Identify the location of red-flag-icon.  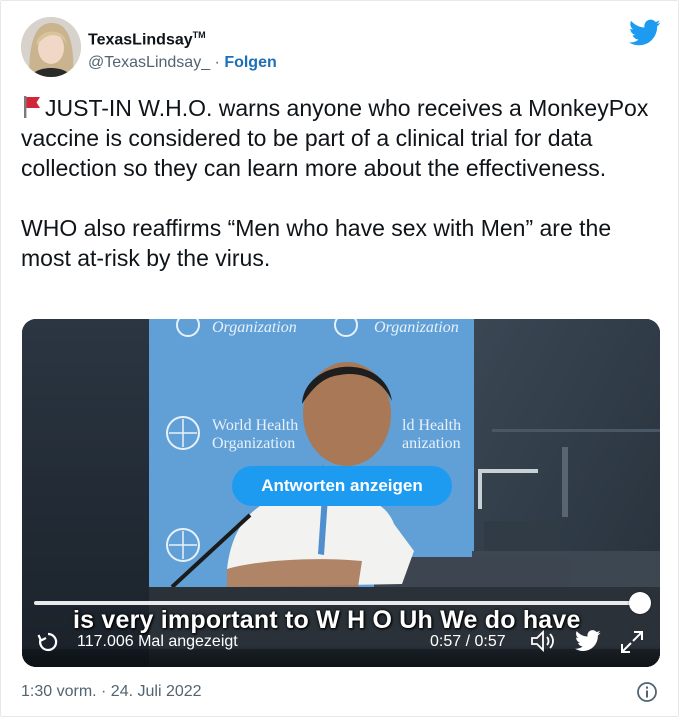
(32, 107).